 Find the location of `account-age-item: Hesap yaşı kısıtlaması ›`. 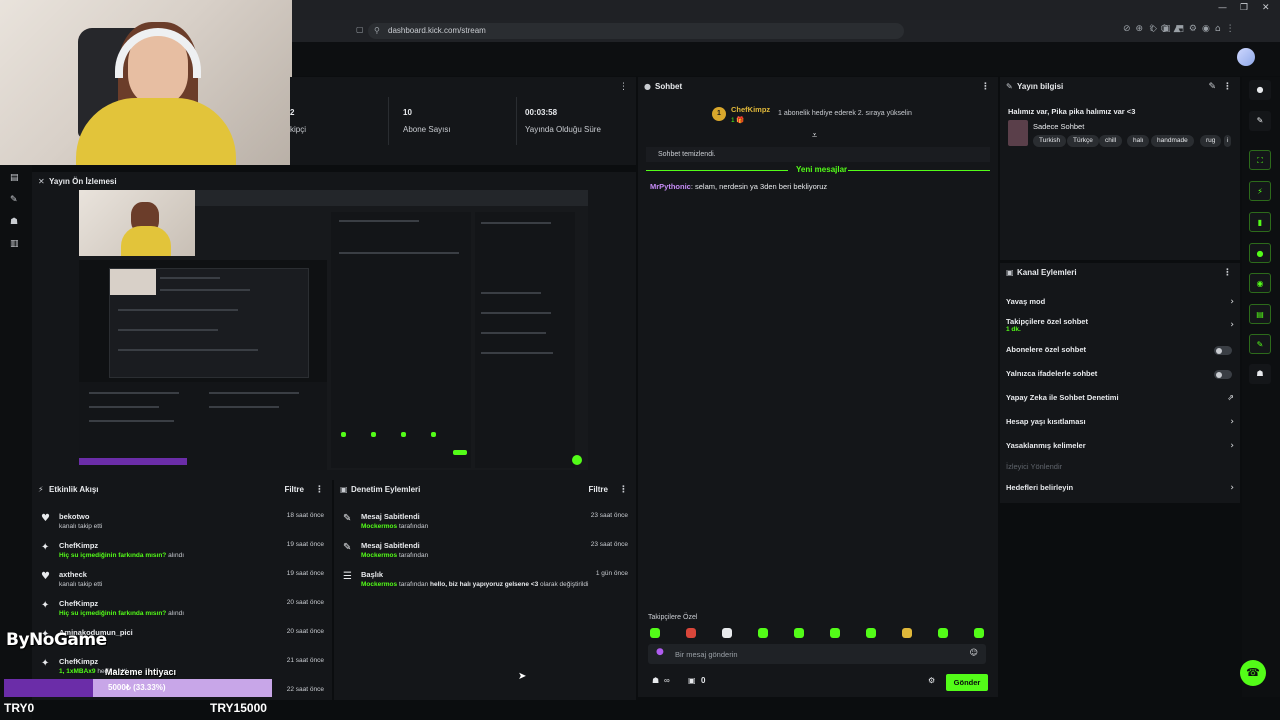

account-age-item: Hesap yaşı kısıtlaması › is located at coordinates (1120, 422).